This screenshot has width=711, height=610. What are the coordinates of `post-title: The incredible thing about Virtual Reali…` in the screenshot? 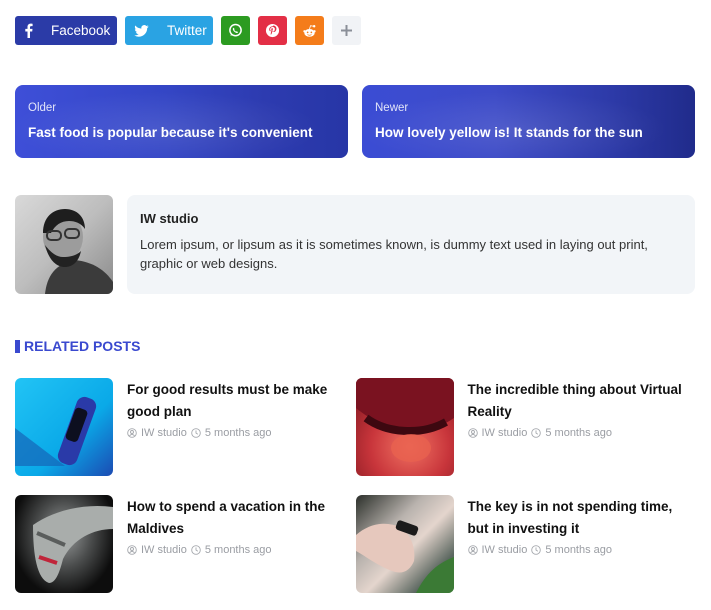 It's located at (582, 401).